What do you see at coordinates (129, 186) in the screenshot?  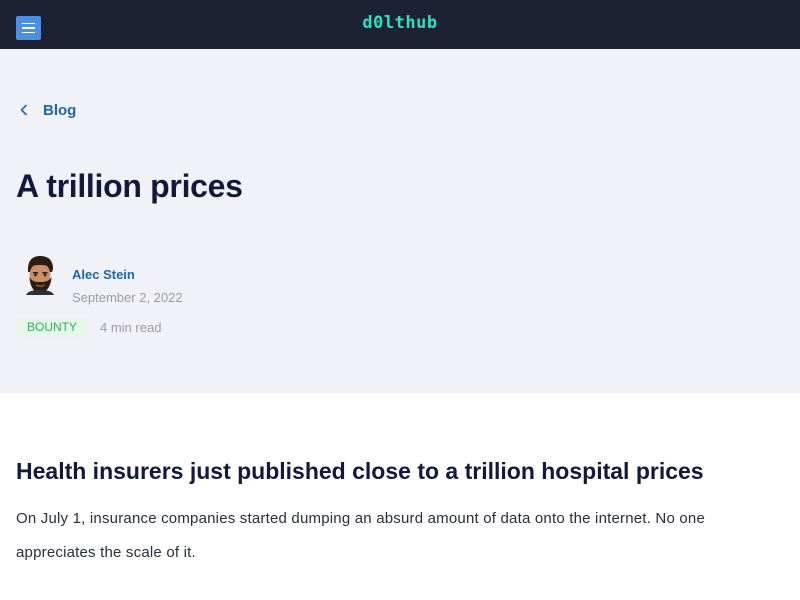 I see `post-title: A trillion prices` at bounding box center [129, 186].